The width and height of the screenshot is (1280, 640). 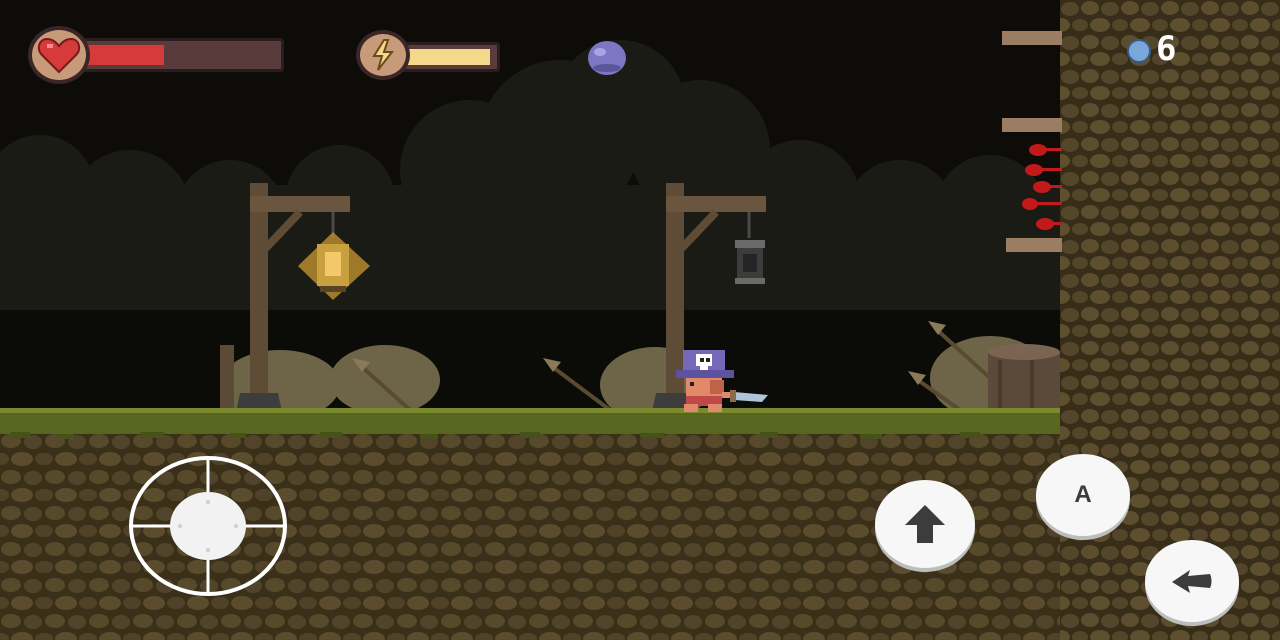 I want to click on blue-coin-icon, so click(x=1139, y=51).